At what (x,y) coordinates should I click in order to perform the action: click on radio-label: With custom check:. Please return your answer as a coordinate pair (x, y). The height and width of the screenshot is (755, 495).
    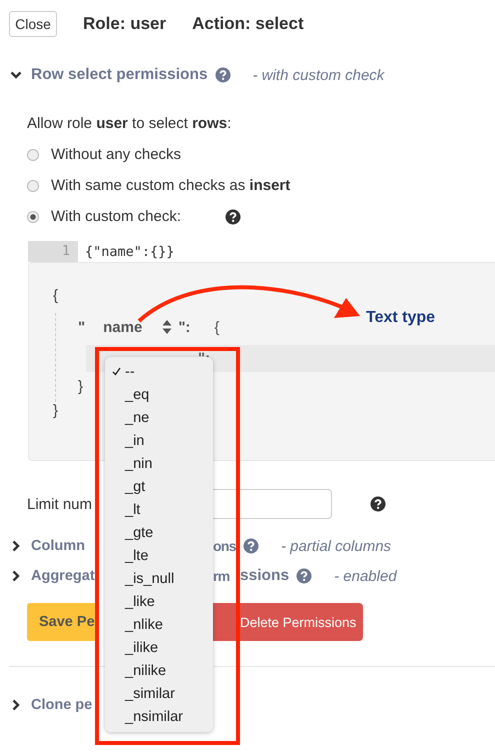
    Looking at the image, I should click on (116, 216).